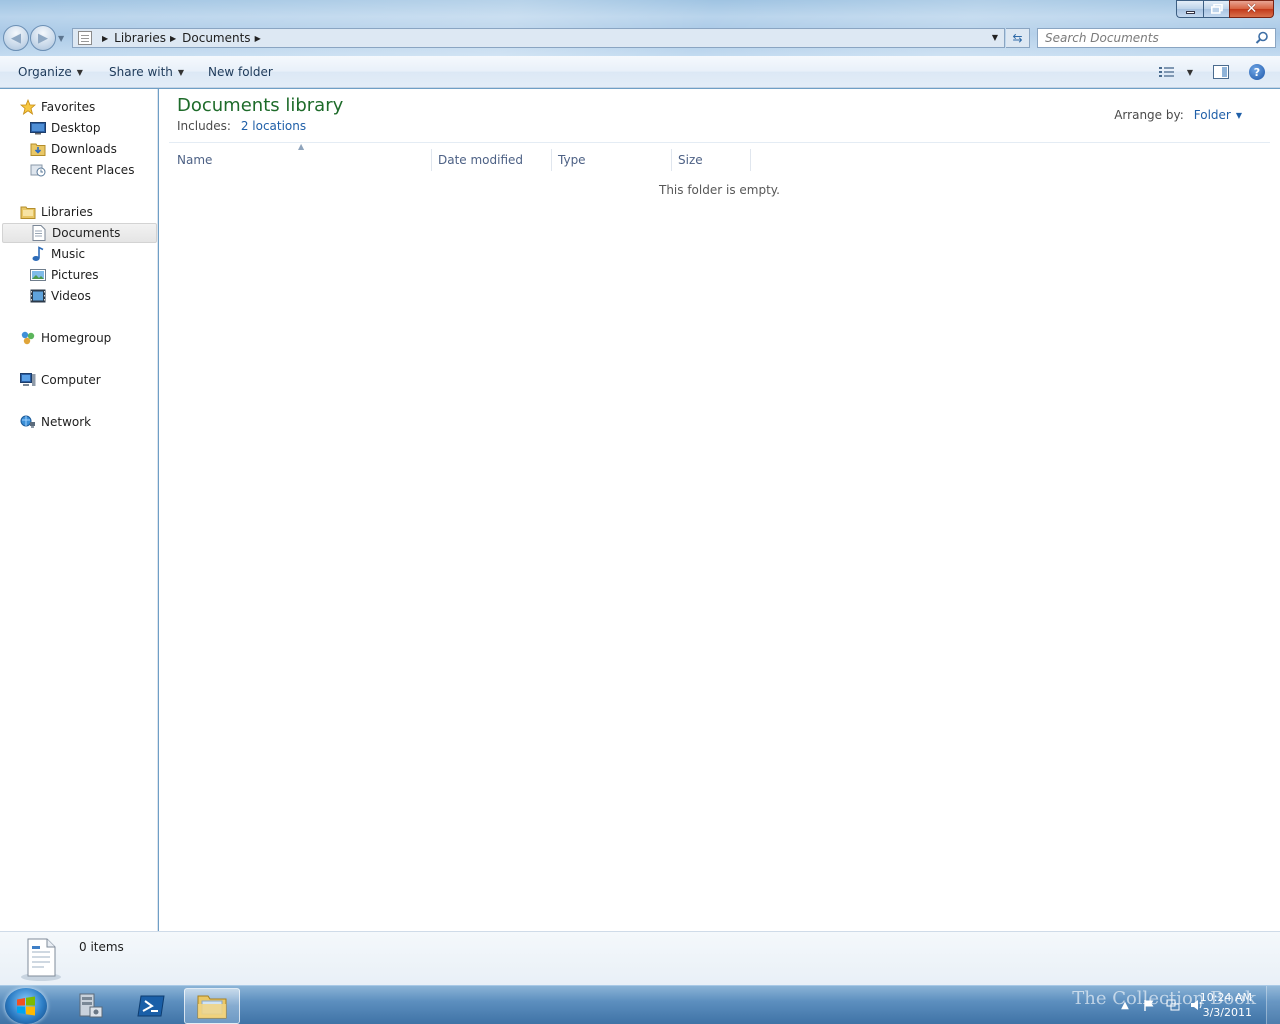  I want to click on empty-folder-message: This folder is empty., so click(719, 190).